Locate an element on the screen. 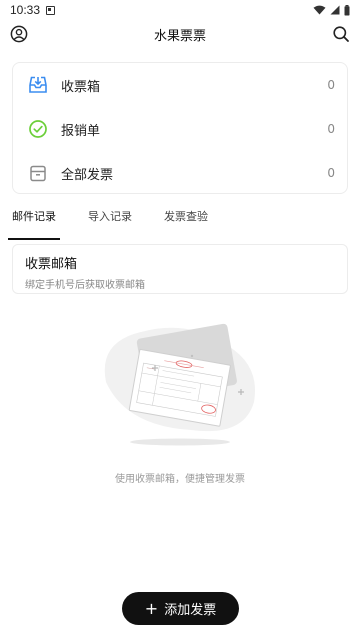 This screenshot has height=640, width=360. status-bar: 10:33 is located at coordinates (180, 10).